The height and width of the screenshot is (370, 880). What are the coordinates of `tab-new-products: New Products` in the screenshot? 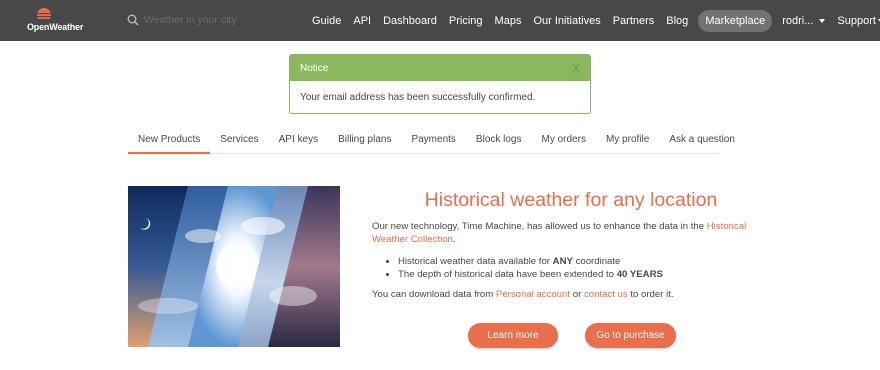 It's located at (169, 140).